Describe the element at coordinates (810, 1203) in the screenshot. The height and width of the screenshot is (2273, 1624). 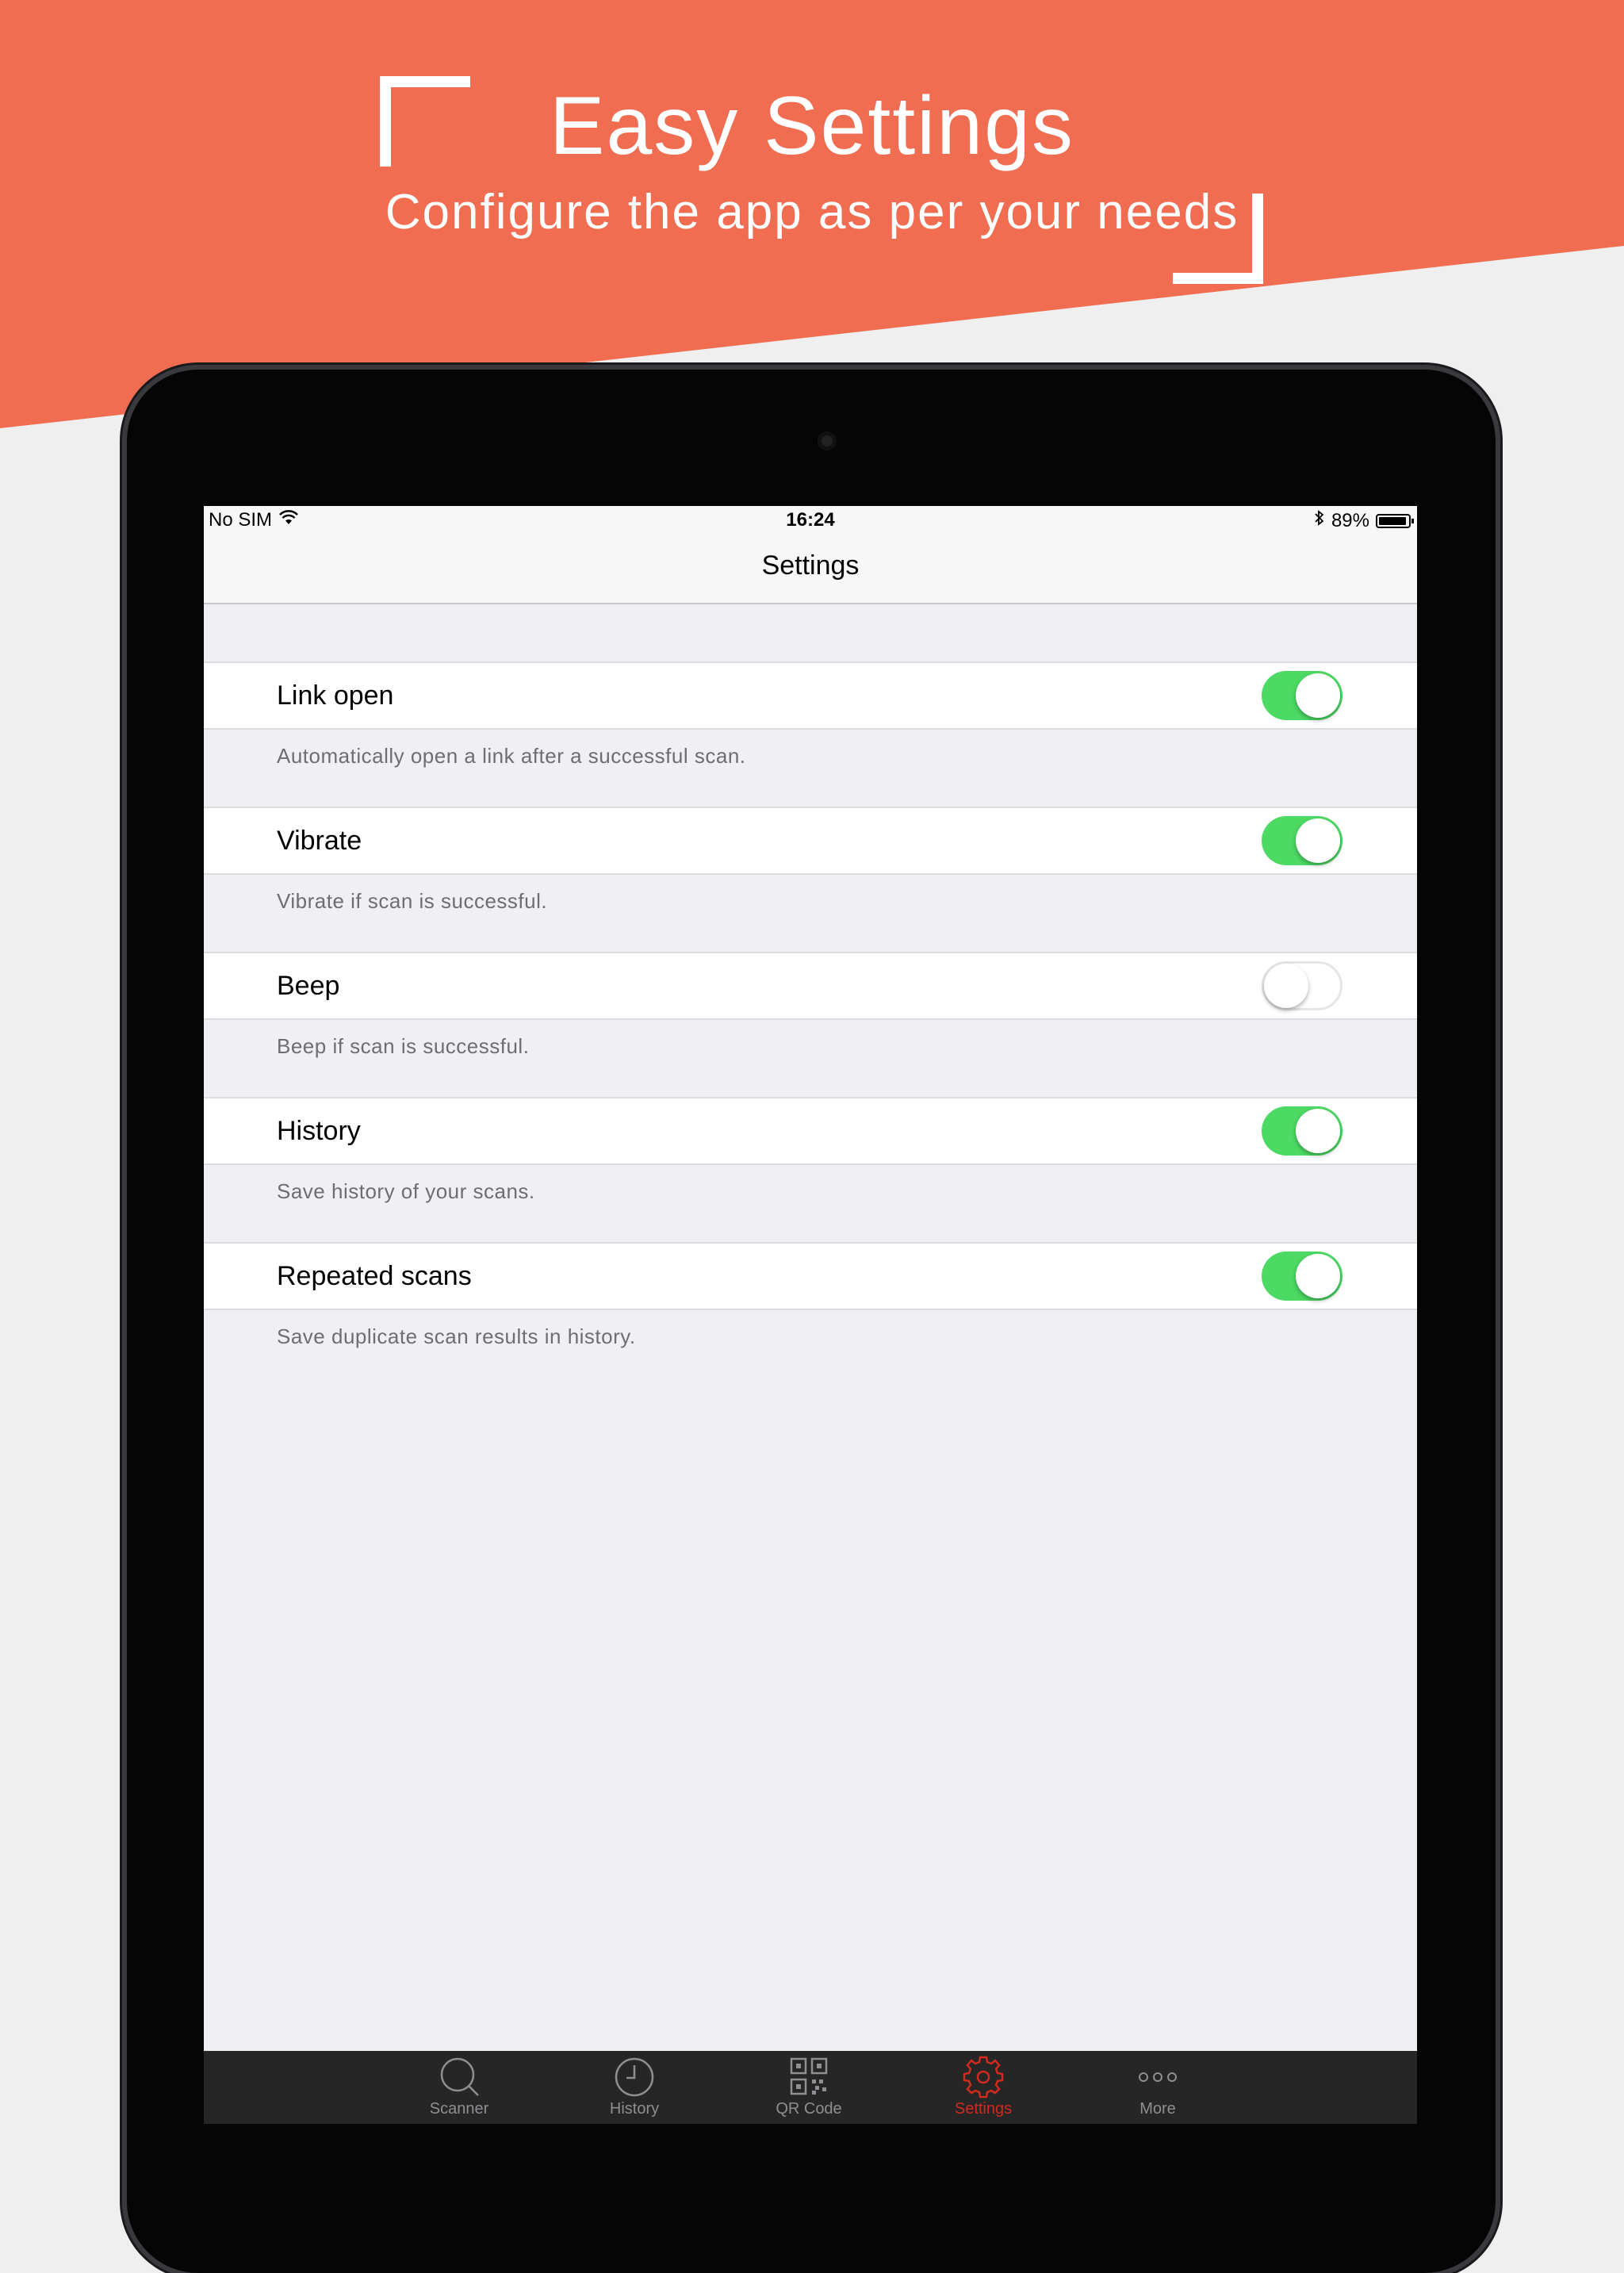
I see `settings-footer: Save history of your scans.` at that location.